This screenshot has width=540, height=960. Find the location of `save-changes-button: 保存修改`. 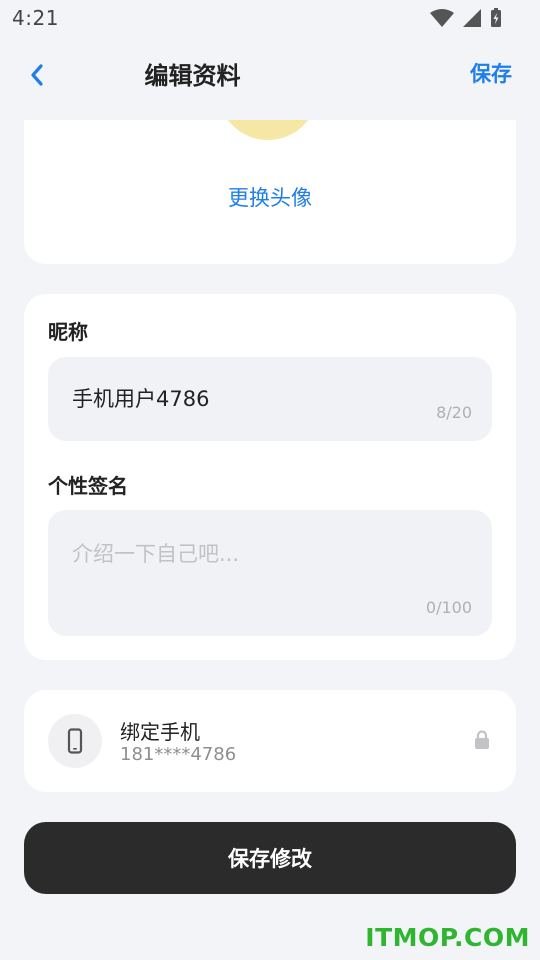

save-changes-button: 保存修改 is located at coordinates (270, 858).